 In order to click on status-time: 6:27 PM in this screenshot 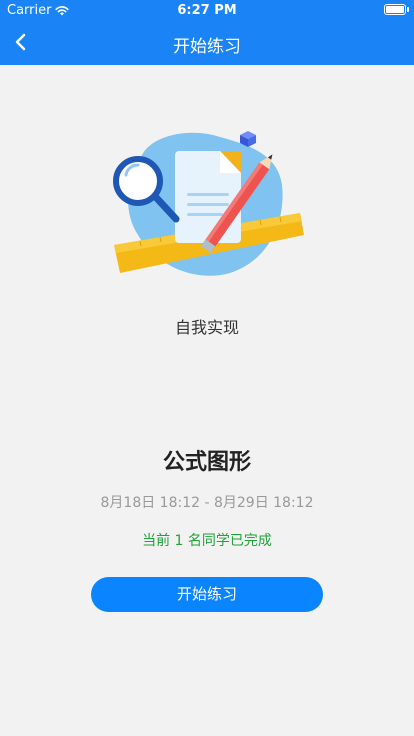, I will do `click(207, 10)`.